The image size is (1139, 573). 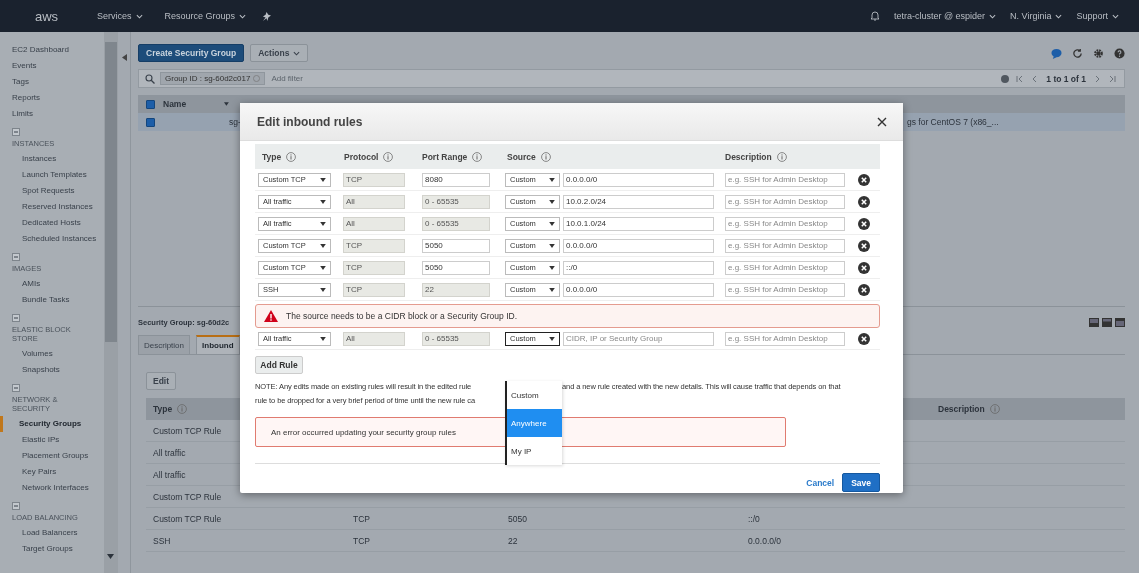 What do you see at coordinates (52, 300) in the screenshot?
I see `sidebar-item: Bundle Tasks` at bounding box center [52, 300].